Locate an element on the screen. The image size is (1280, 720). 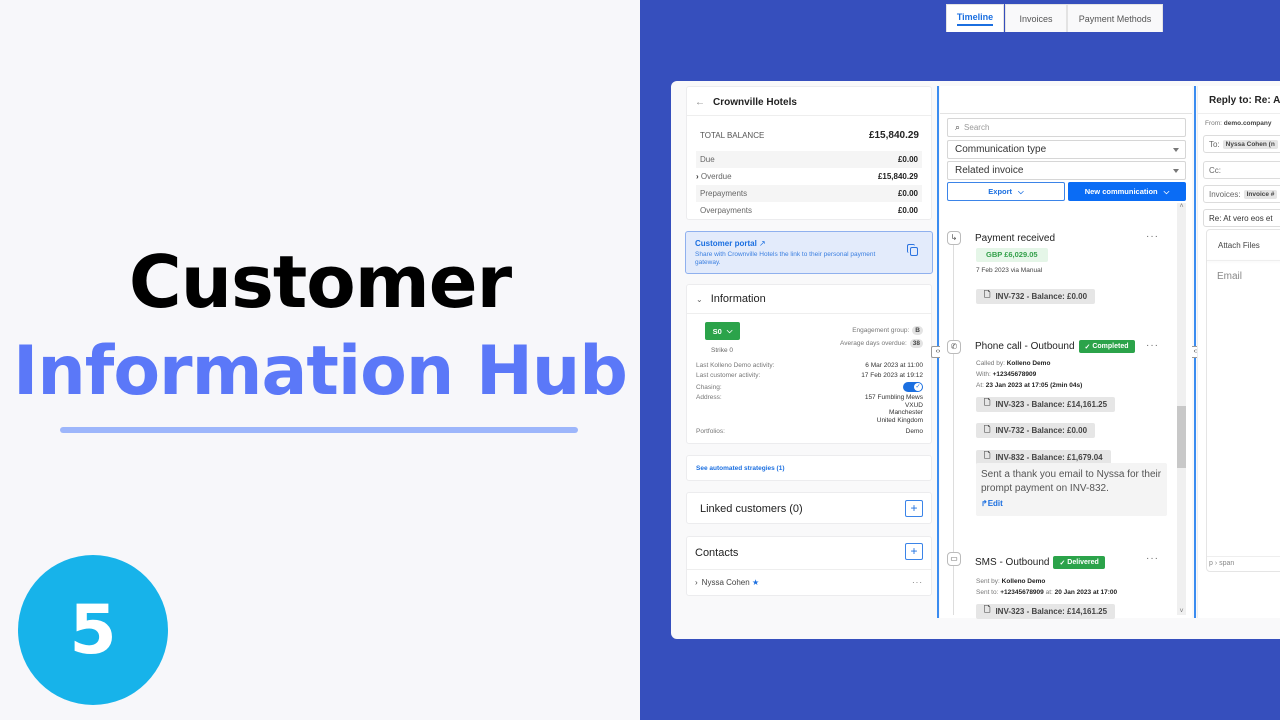
from-value: demo.company is located at coordinates (1247, 123).